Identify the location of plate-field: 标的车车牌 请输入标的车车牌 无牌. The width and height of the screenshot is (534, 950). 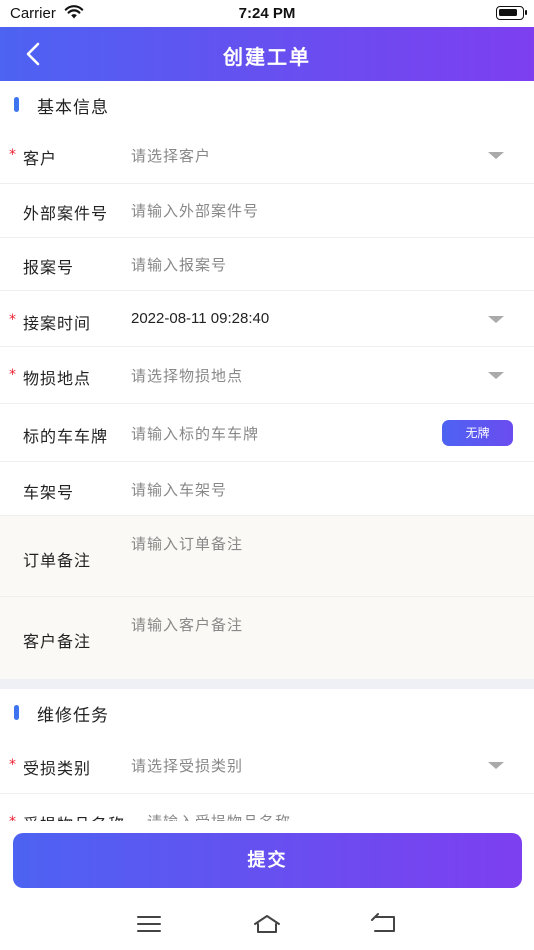
(267, 433).